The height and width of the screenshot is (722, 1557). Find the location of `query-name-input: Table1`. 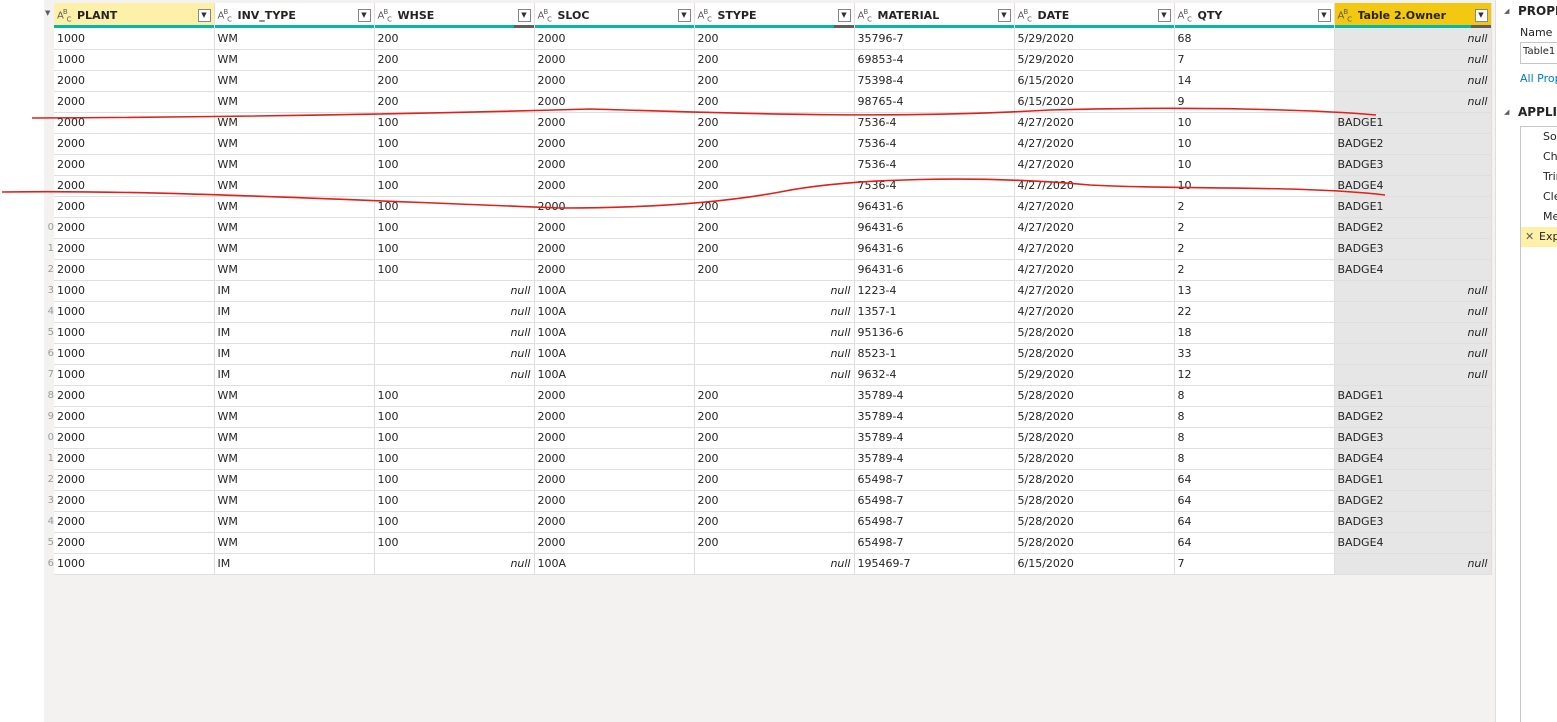

query-name-input: Table1 is located at coordinates (1538, 53).